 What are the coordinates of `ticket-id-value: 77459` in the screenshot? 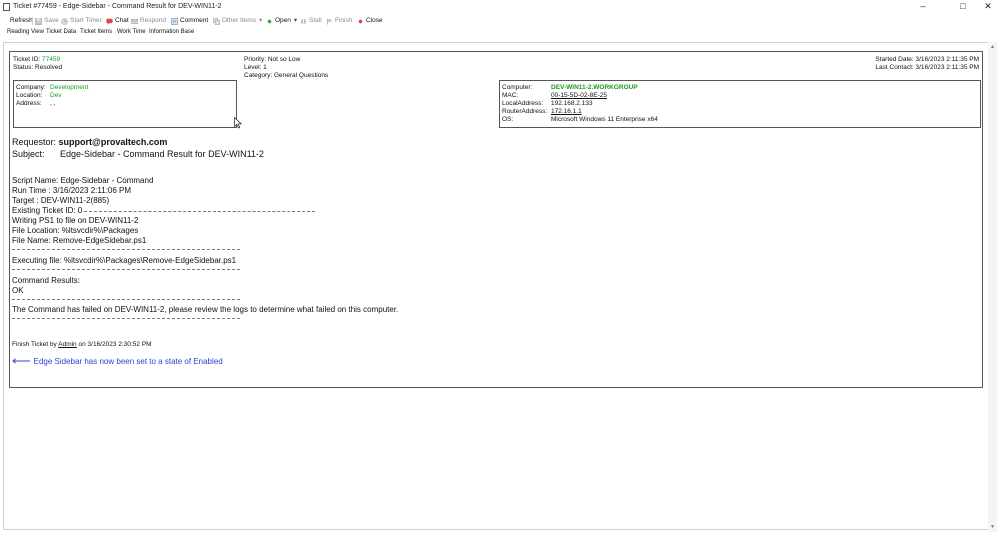 It's located at (51, 59).